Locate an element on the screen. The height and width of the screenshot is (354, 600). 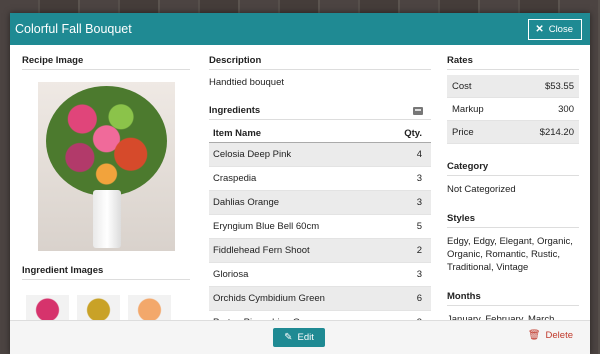
description-text: Handtied bouquet is located at coordinates (247, 82).